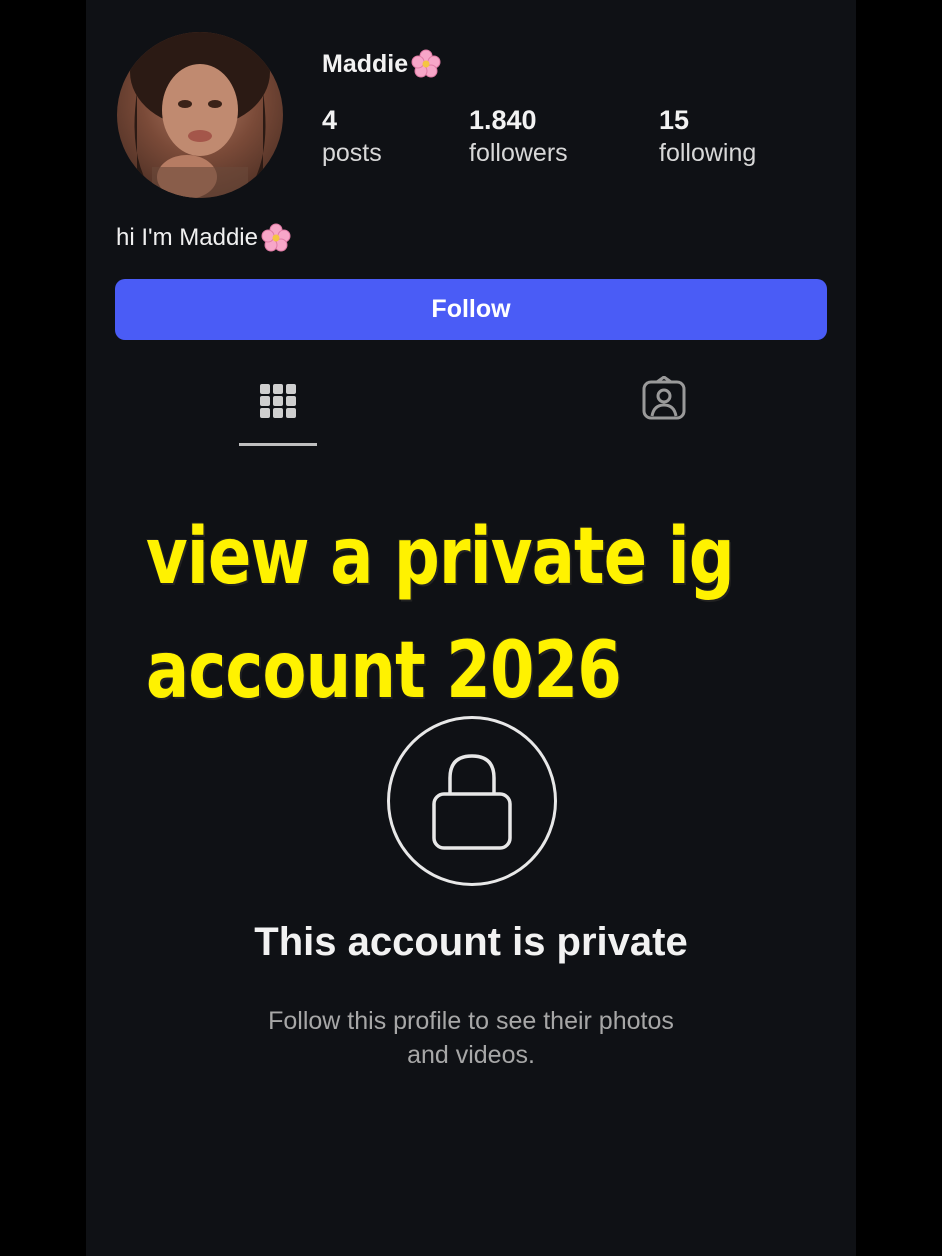 This screenshot has width=942, height=1256. Describe the element at coordinates (187, 237) in the screenshot. I see `bio-text: hi I'm Maddie` at that location.